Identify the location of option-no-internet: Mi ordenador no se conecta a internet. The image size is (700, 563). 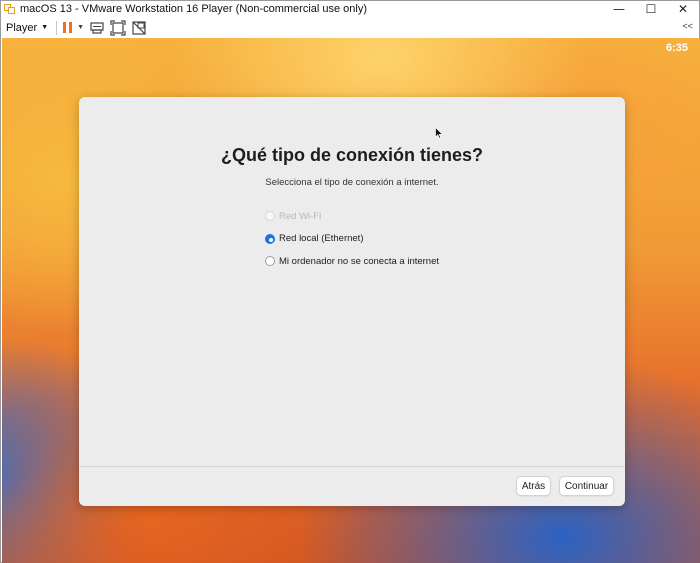
(352, 261).